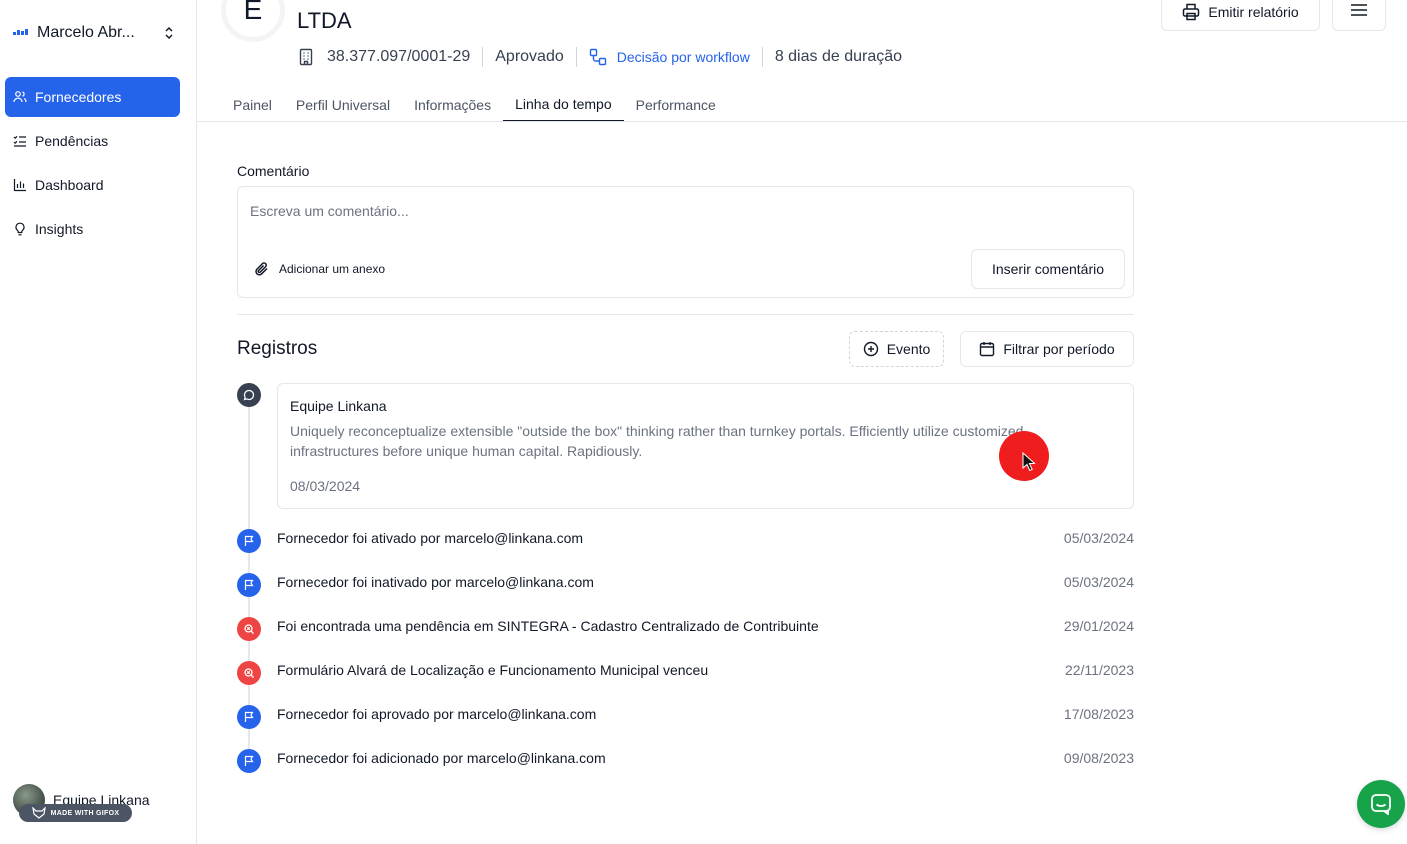 This screenshot has height=844, width=1407. I want to click on menu-button, so click(1359, 15).